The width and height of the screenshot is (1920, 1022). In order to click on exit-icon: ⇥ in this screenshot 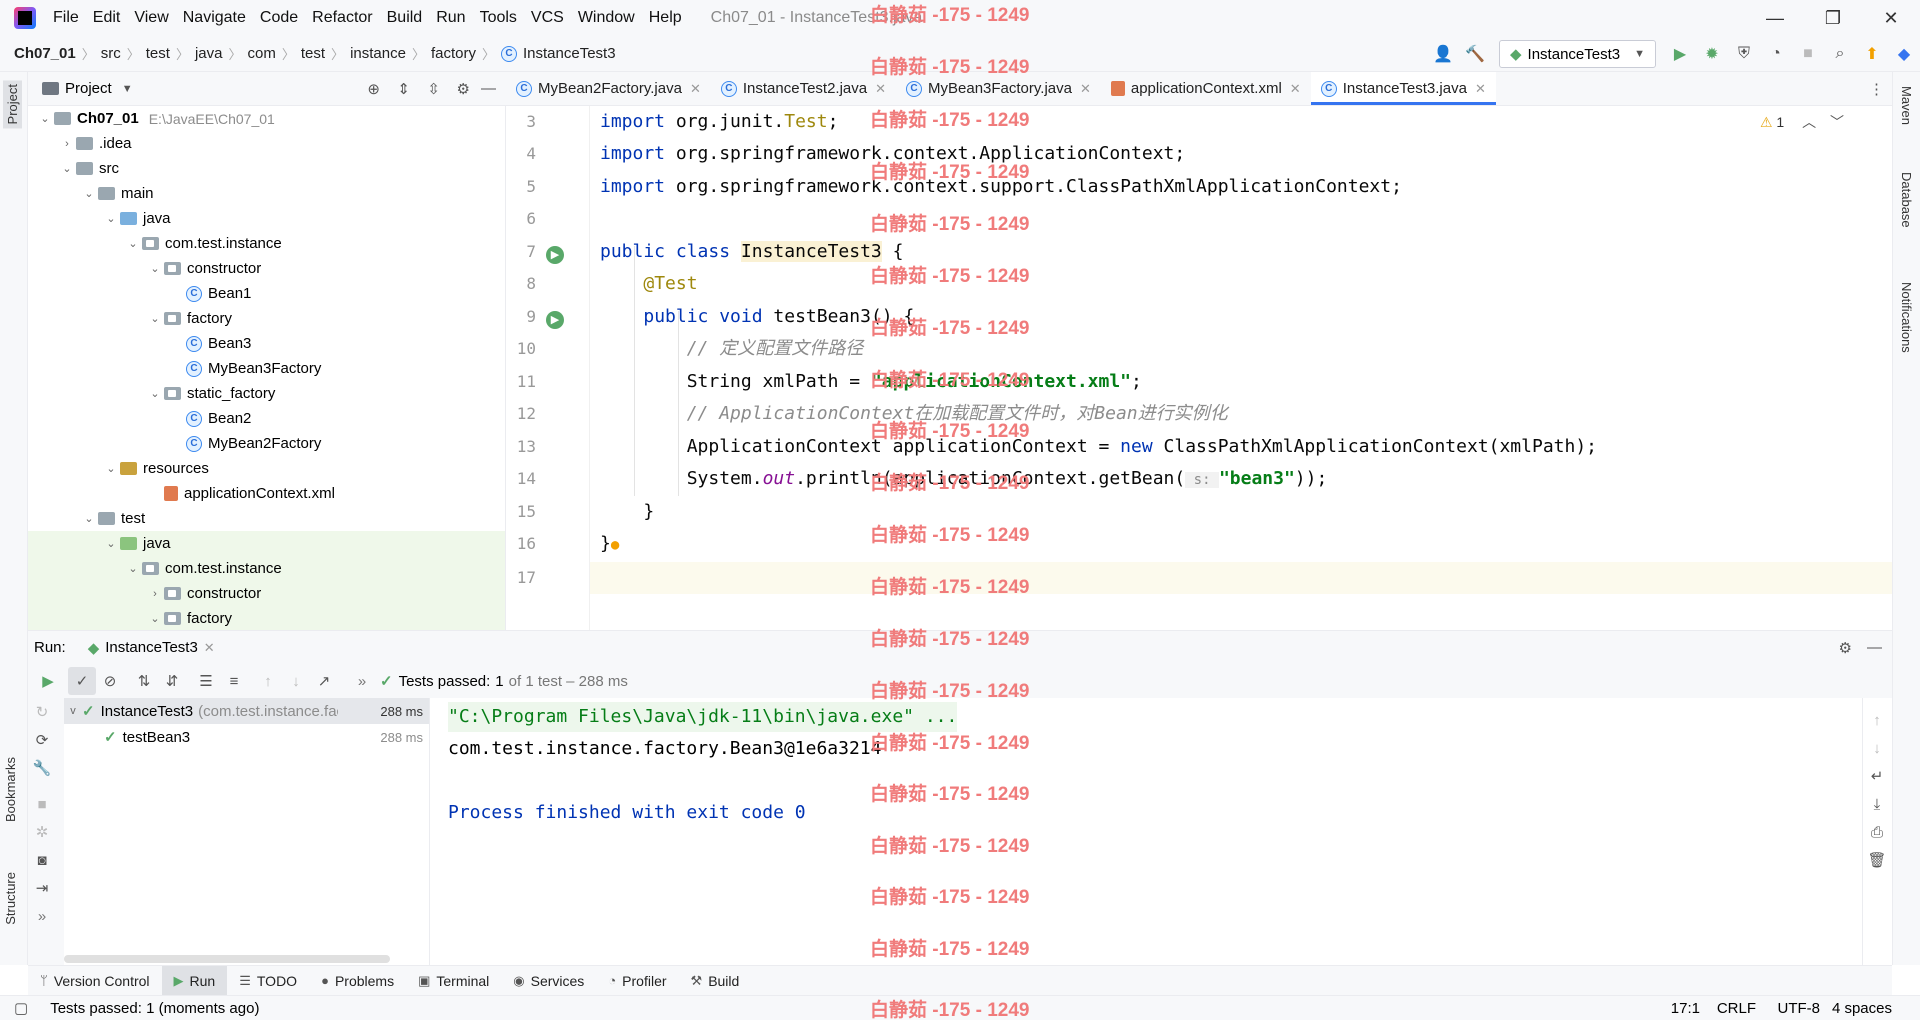, I will do `click(42, 888)`.